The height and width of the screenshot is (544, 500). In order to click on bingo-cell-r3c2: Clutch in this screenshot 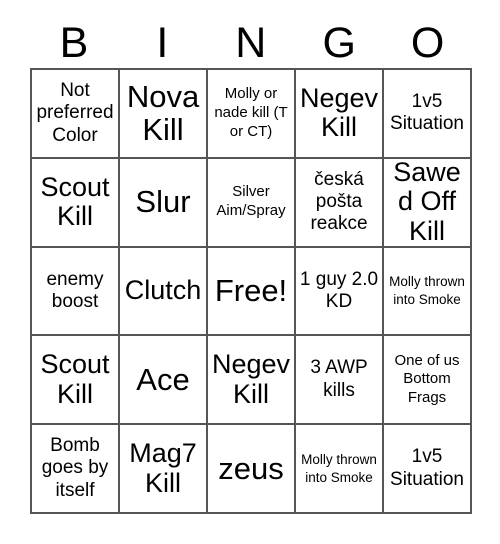, I will do `click(164, 292)`.